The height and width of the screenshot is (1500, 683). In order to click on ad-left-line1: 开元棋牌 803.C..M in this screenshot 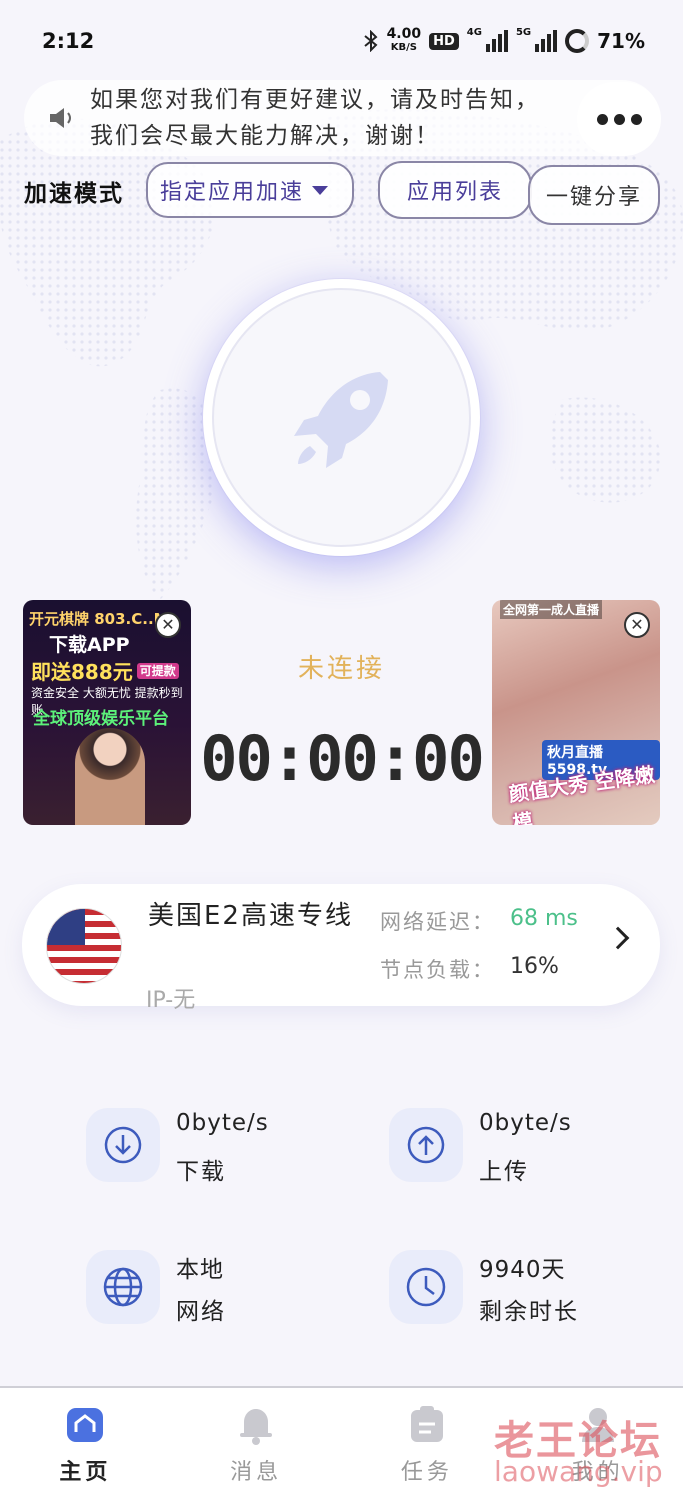, I will do `click(99, 619)`.